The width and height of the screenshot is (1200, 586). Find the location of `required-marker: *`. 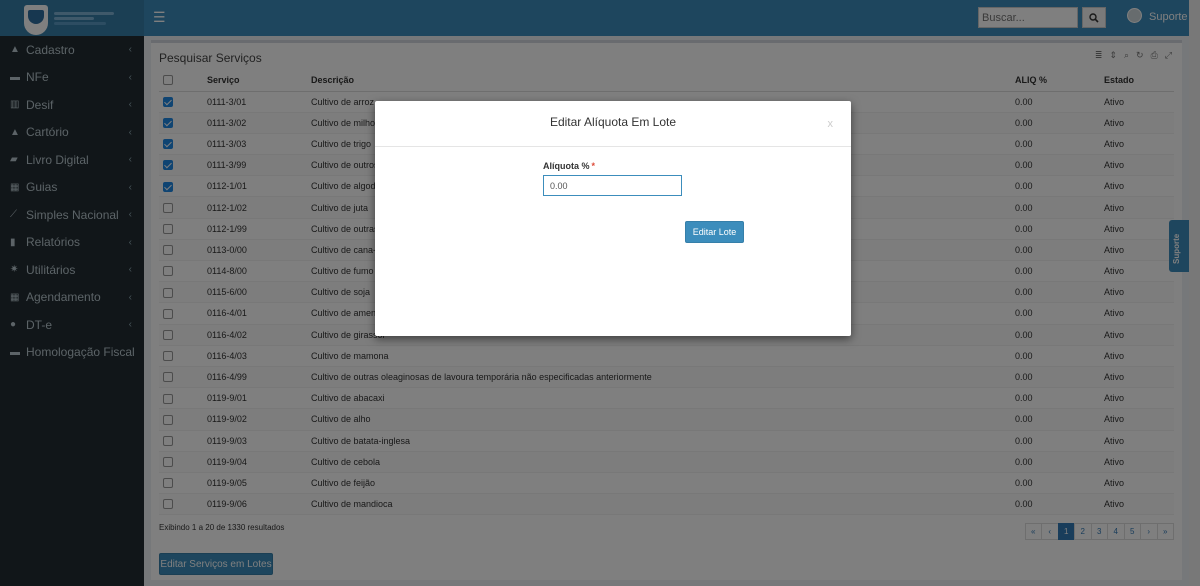

required-marker: * is located at coordinates (593, 166).